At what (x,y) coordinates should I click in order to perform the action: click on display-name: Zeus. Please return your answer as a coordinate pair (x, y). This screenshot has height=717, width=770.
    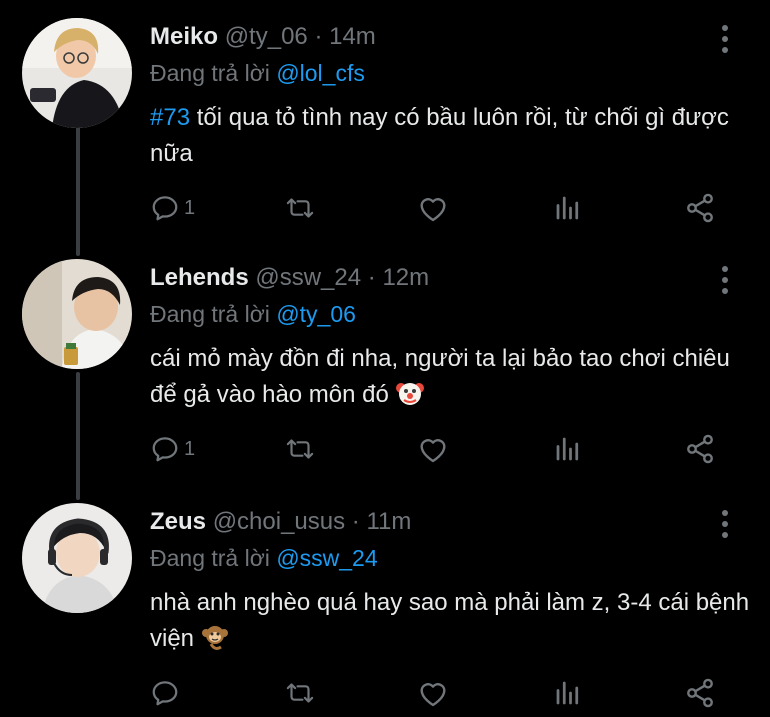
    Looking at the image, I should click on (178, 521).